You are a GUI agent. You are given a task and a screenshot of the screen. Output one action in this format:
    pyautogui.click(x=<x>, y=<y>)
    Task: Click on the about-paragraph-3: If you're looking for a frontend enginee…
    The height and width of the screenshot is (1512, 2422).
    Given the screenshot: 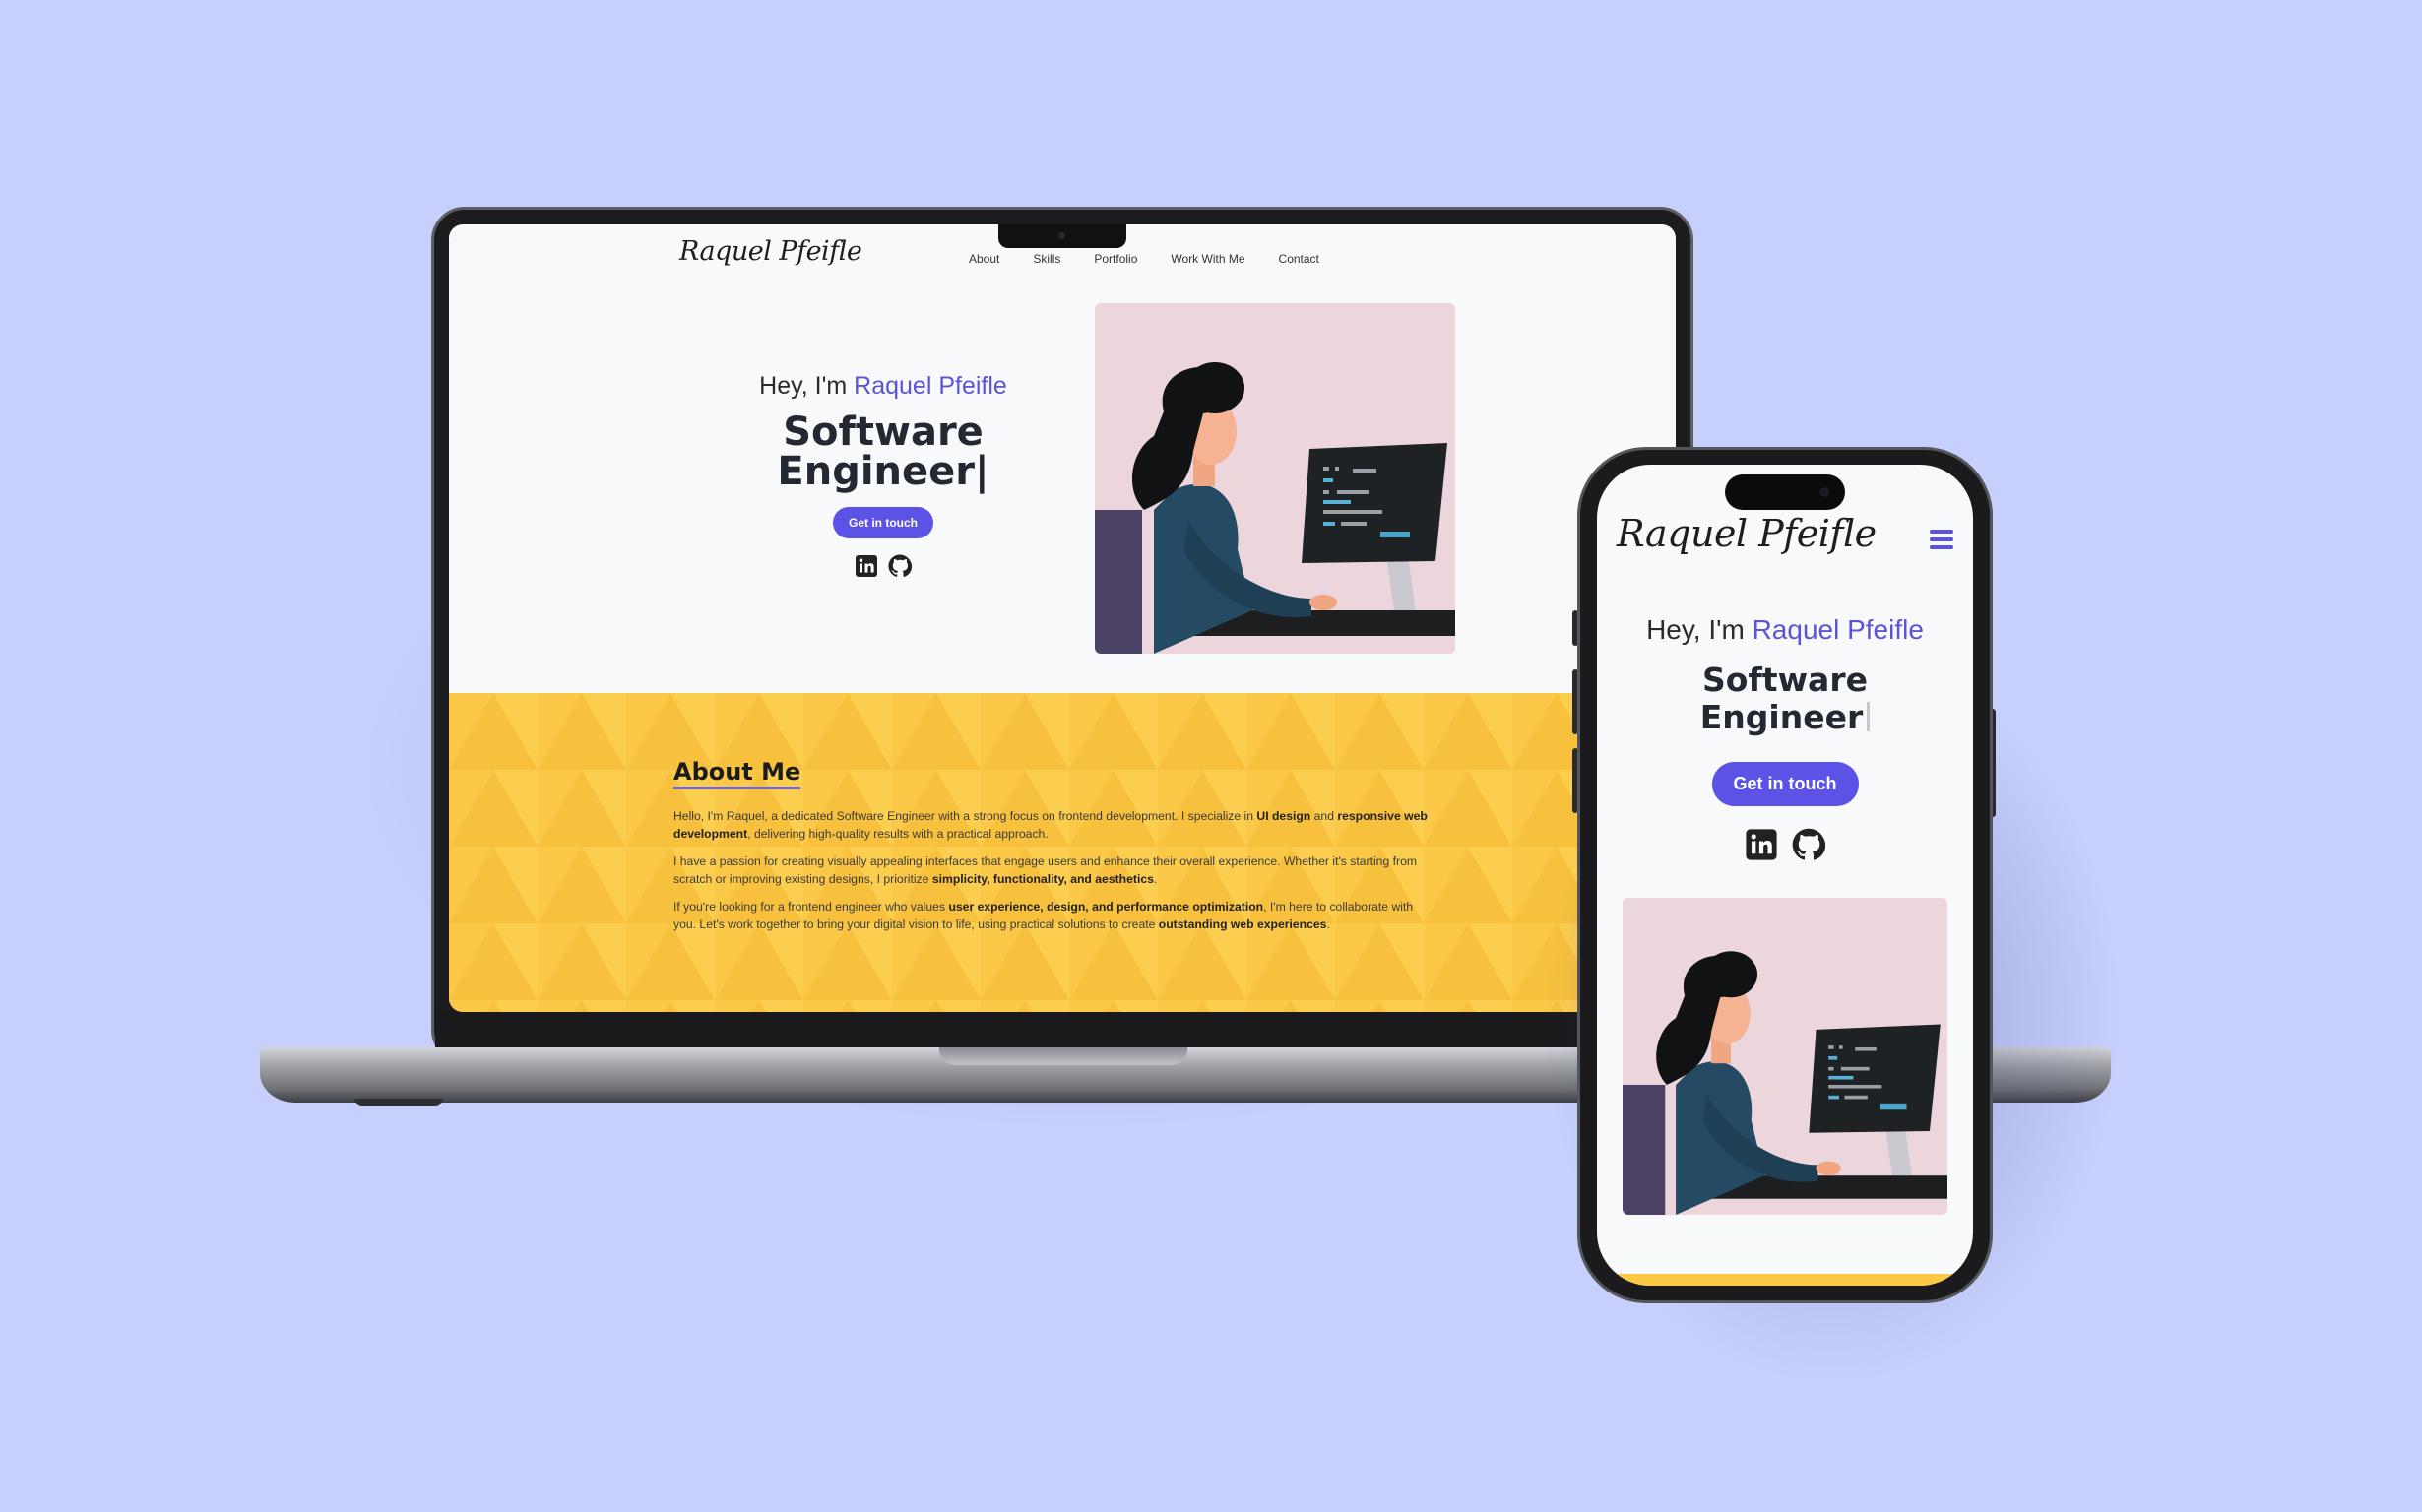 What is the action you would take?
    pyautogui.click(x=1043, y=915)
    